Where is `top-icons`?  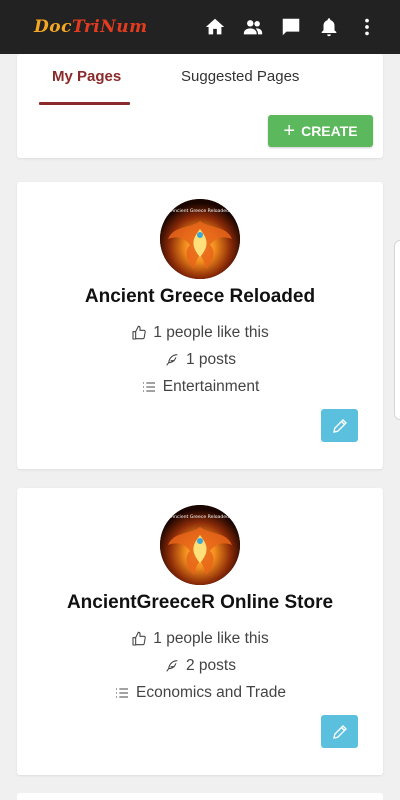
top-icons is located at coordinates (291, 27).